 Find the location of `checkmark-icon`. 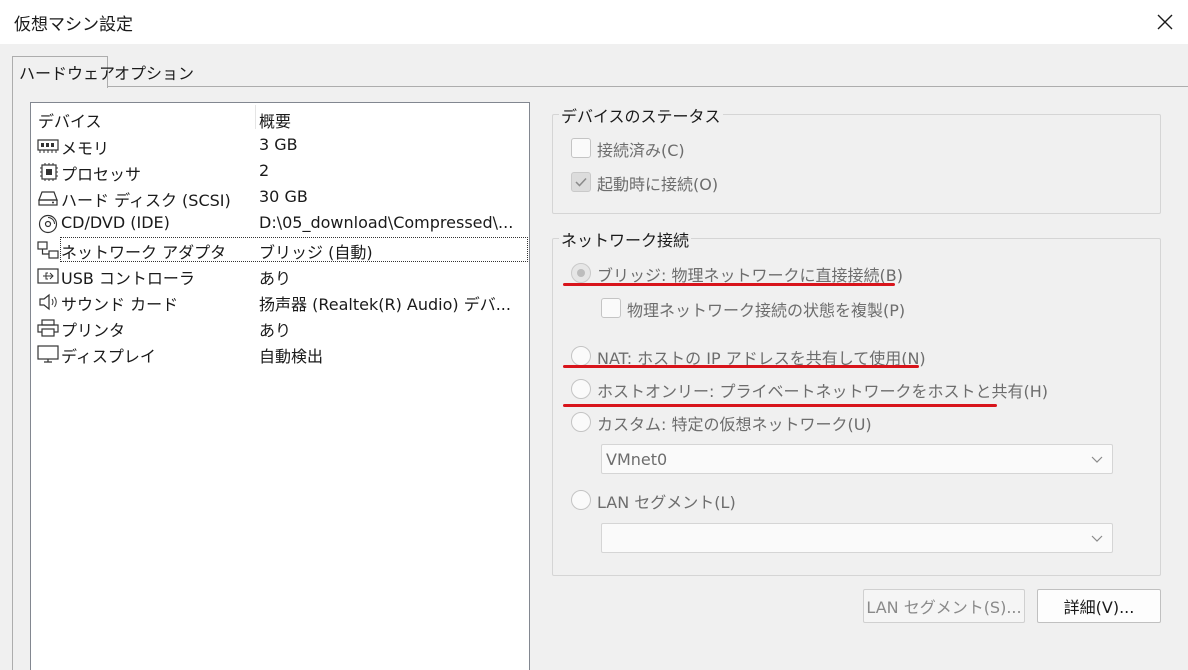

checkmark-icon is located at coordinates (581, 182).